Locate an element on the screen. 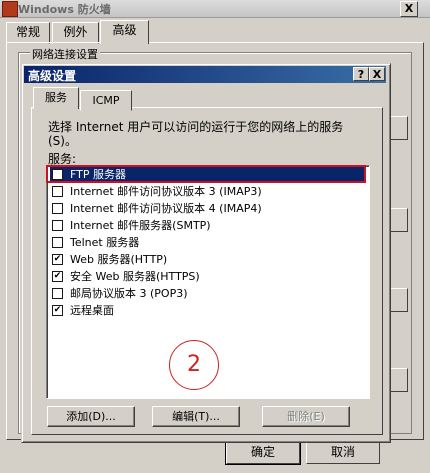 The height and width of the screenshot is (473, 430). network-connection-group-label: 网络连接设置 is located at coordinates (65, 54).